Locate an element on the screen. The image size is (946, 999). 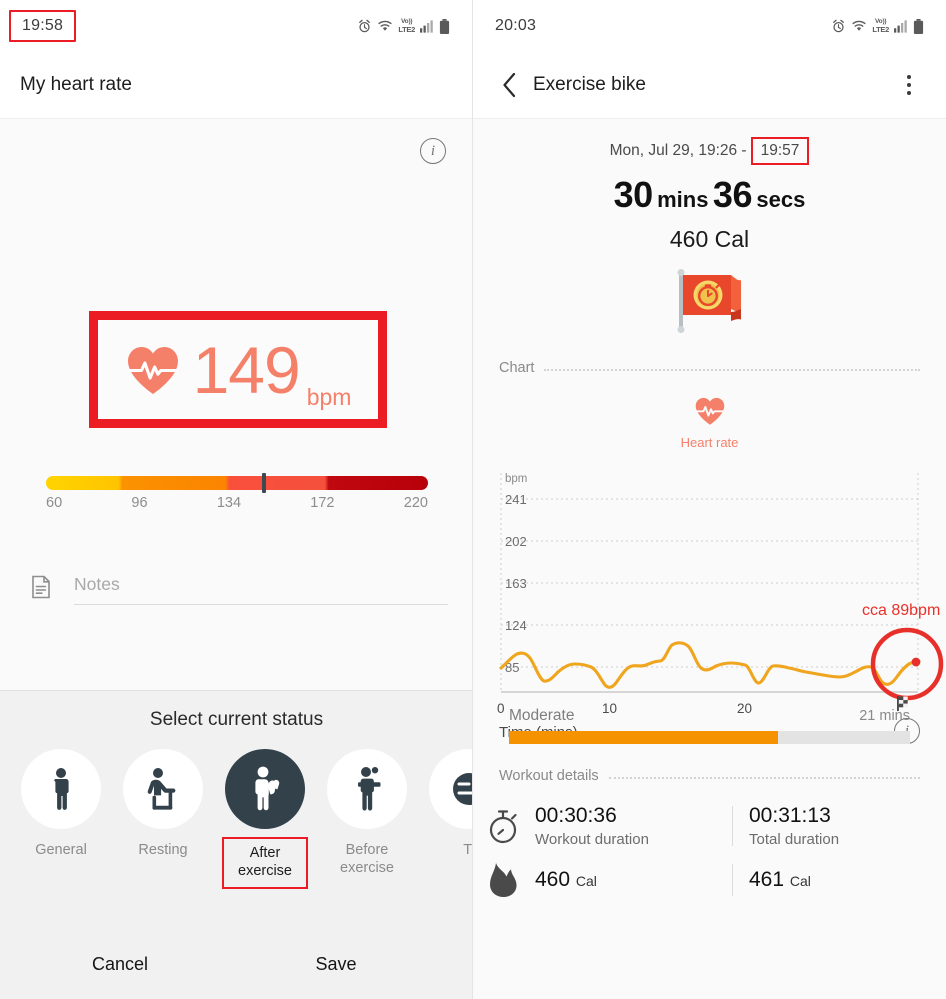
detail-right: 461 Cal is located at coordinates (847, 880).